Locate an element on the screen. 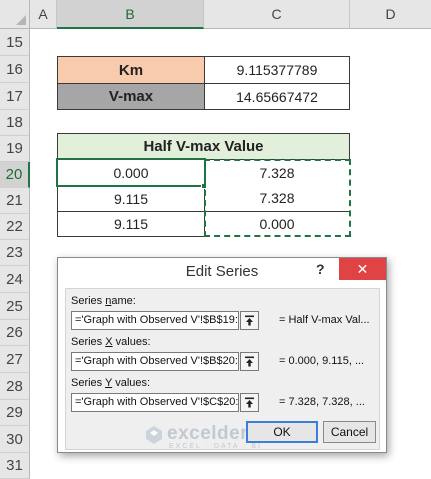 The image size is (431, 479). exceldemy-logo-icon is located at coordinates (154, 435).